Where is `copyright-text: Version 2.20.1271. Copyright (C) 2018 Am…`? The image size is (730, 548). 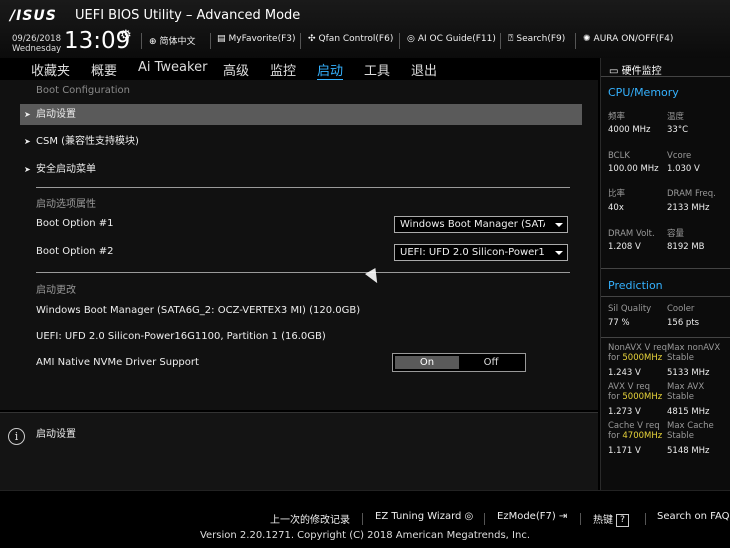 copyright-text: Version 2.20.1271. Copyright (C) 2018 Am… is located at coordinates (365, 535).